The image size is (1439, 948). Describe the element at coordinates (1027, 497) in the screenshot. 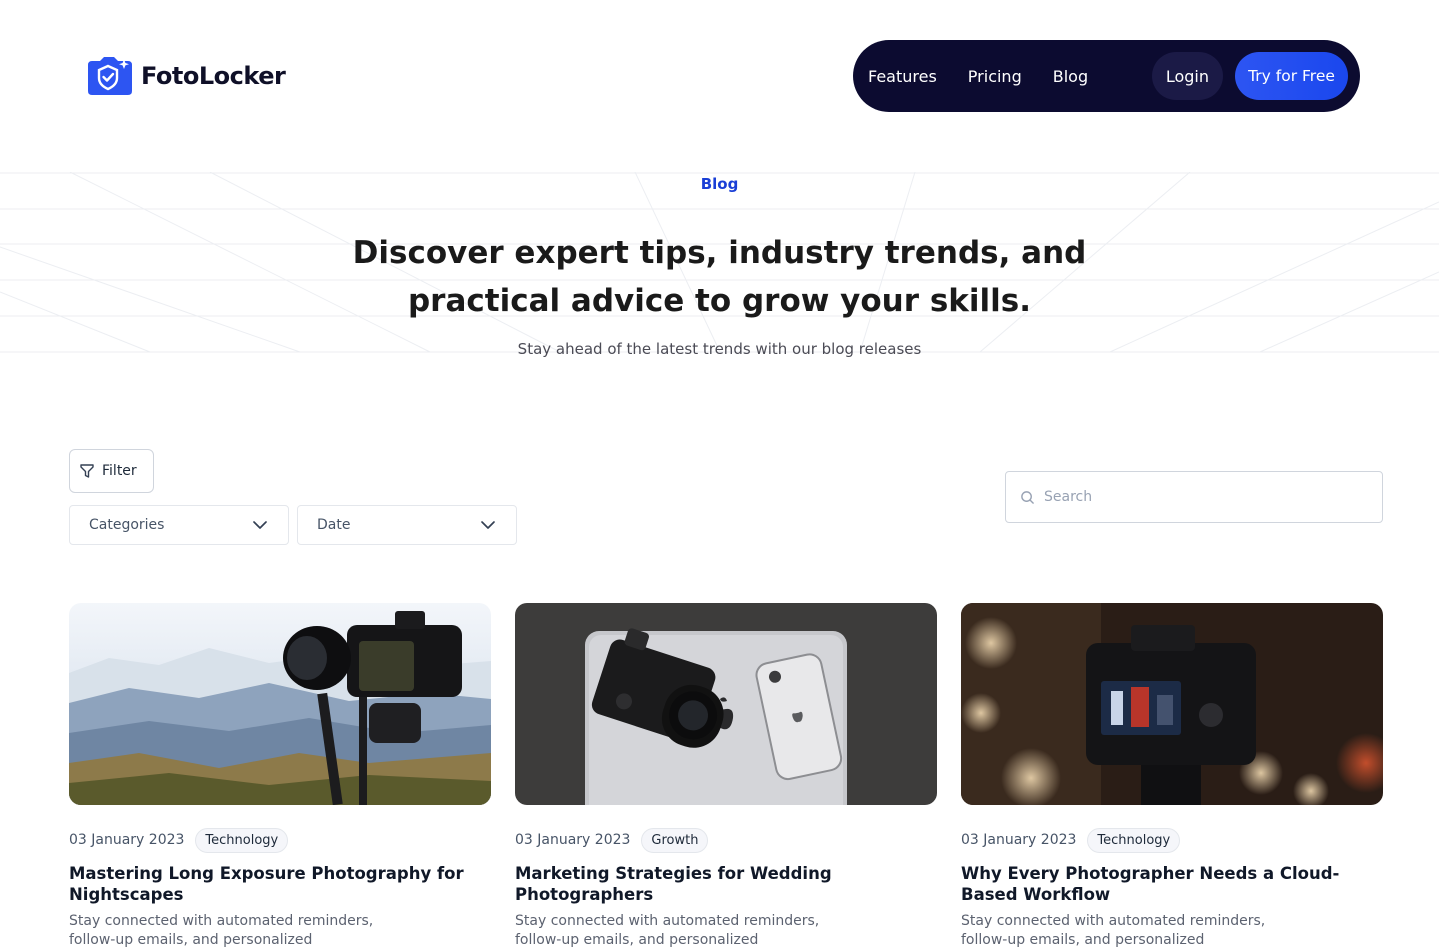

I see `search-icon` at that location.